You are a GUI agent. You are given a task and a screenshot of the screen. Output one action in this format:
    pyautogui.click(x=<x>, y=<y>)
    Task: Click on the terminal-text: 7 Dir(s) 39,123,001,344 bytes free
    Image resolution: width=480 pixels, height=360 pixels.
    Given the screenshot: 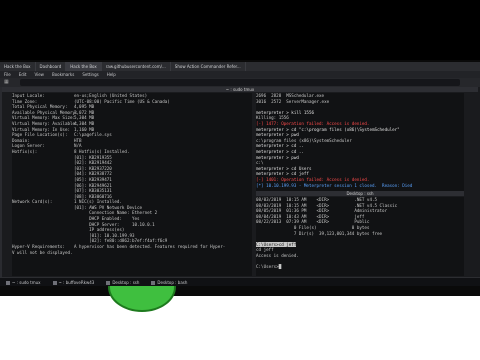 What is the action you would take?
    pyautogui.click(x=319, y=233)
    